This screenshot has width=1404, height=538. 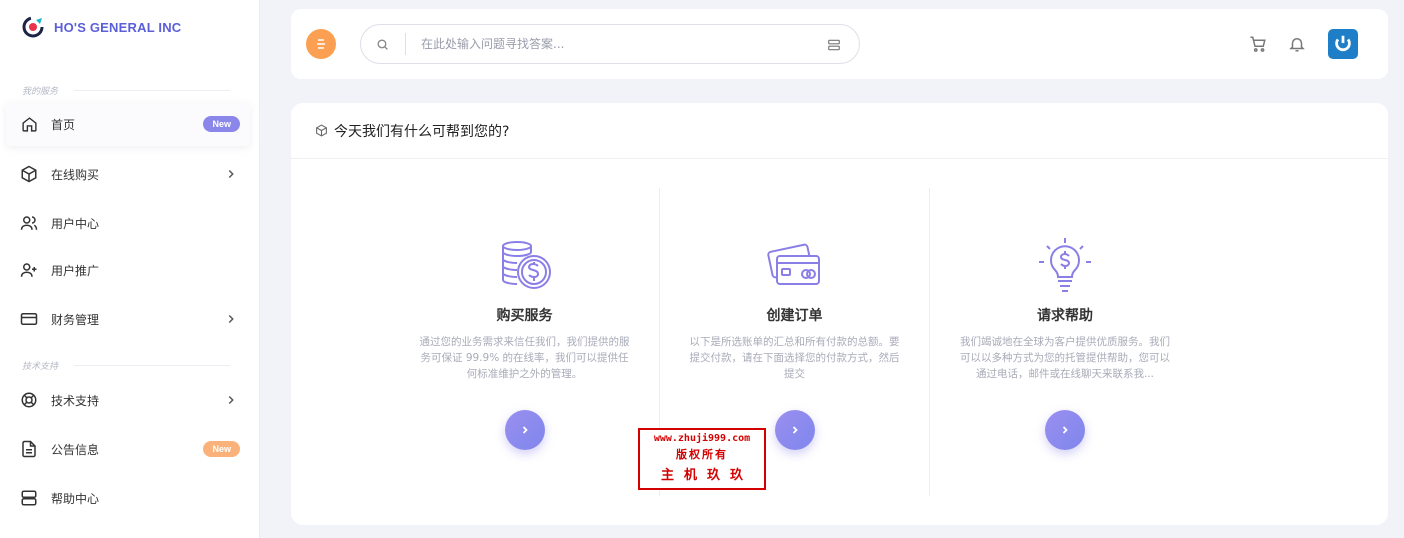 What do you see at coordinates (75, 270) in the screenshot?
I see `sidebar-item-label: 用户推广` at bounding box center [75, 270].